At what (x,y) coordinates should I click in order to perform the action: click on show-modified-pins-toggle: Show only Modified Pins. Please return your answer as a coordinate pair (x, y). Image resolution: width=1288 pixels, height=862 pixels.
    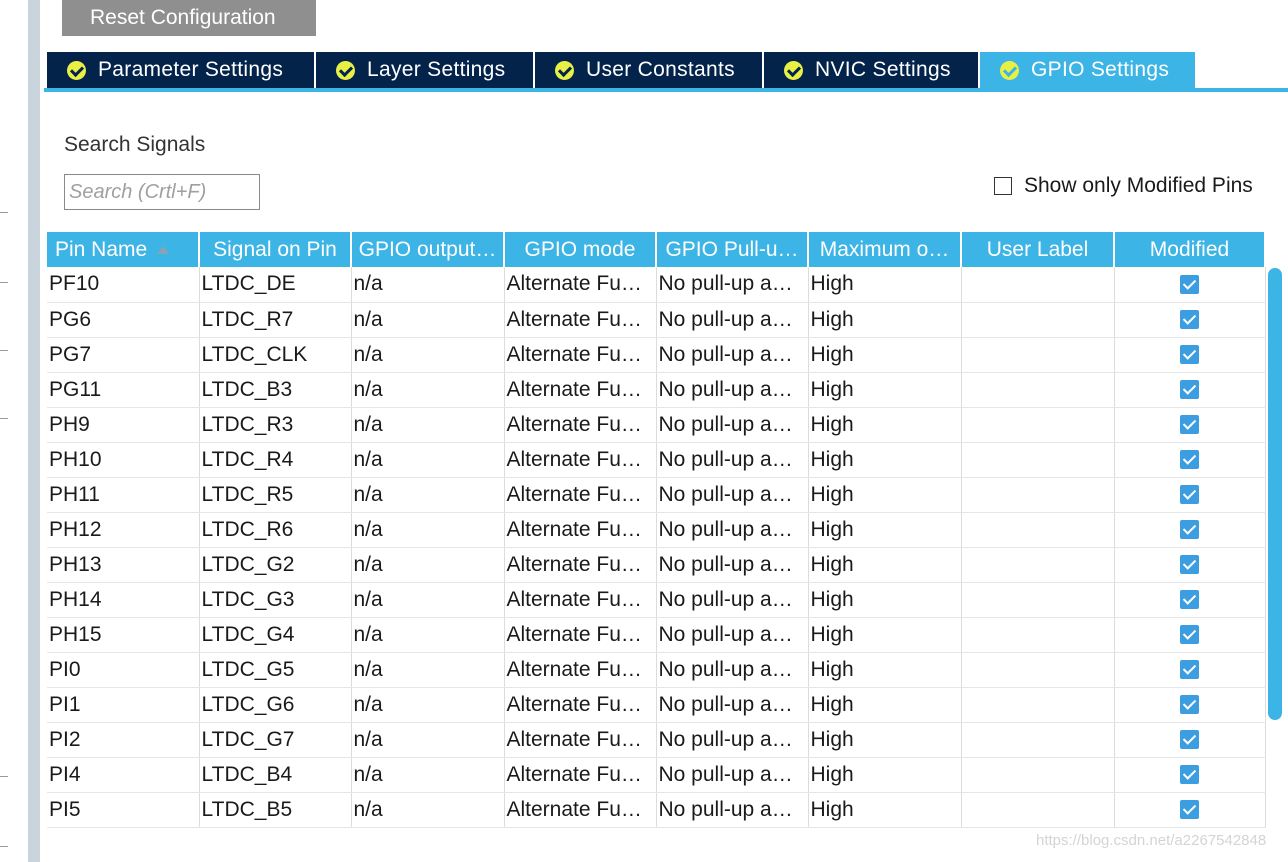
    Looking at the image, I should click on (1123, 186).